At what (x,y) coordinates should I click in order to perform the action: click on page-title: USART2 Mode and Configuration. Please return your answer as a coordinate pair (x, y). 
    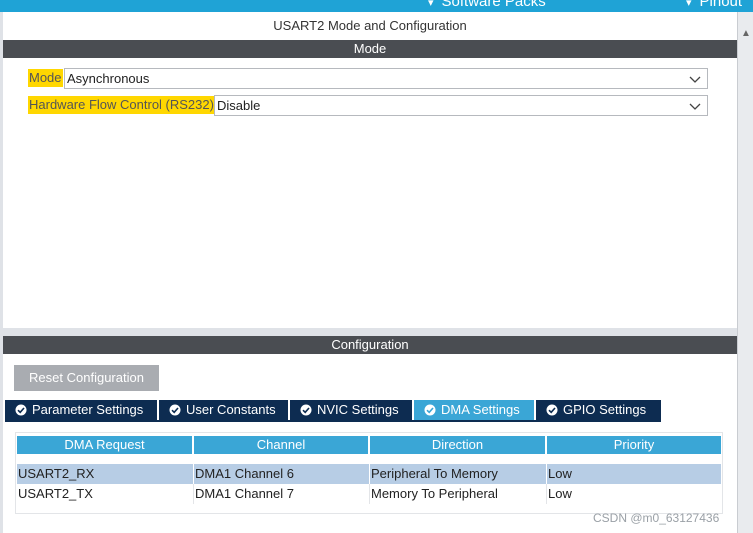
    Looking at the image, I should click on (370, 26).